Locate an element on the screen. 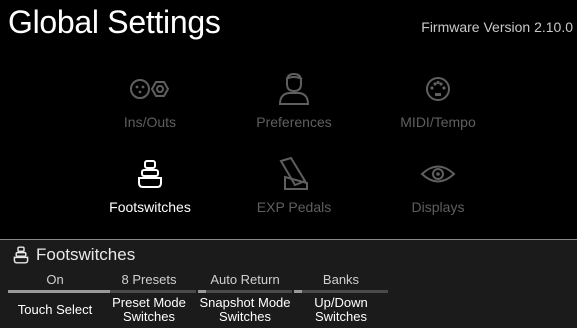  param-value: 8 Presets is located at coordinates (149, 279).